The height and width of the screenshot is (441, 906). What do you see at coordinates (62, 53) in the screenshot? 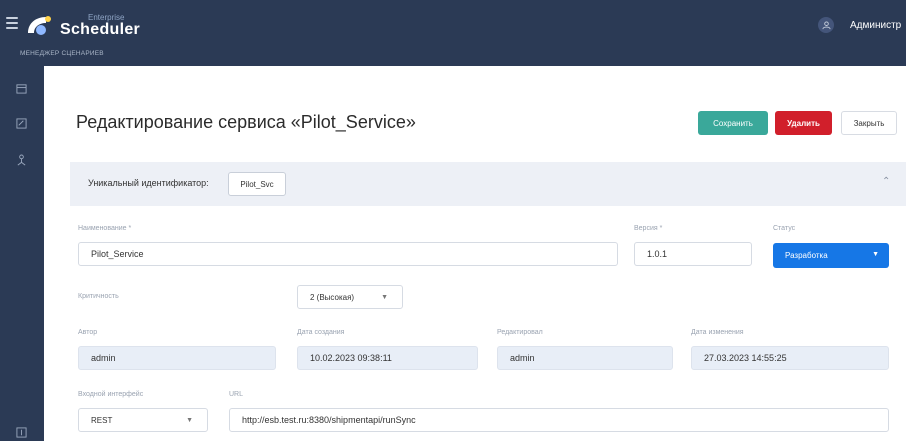
I see `app-subtitle: МЕНЕДЖЕР СЦЕНАРИЕВ` at bounding box center [62, 53].